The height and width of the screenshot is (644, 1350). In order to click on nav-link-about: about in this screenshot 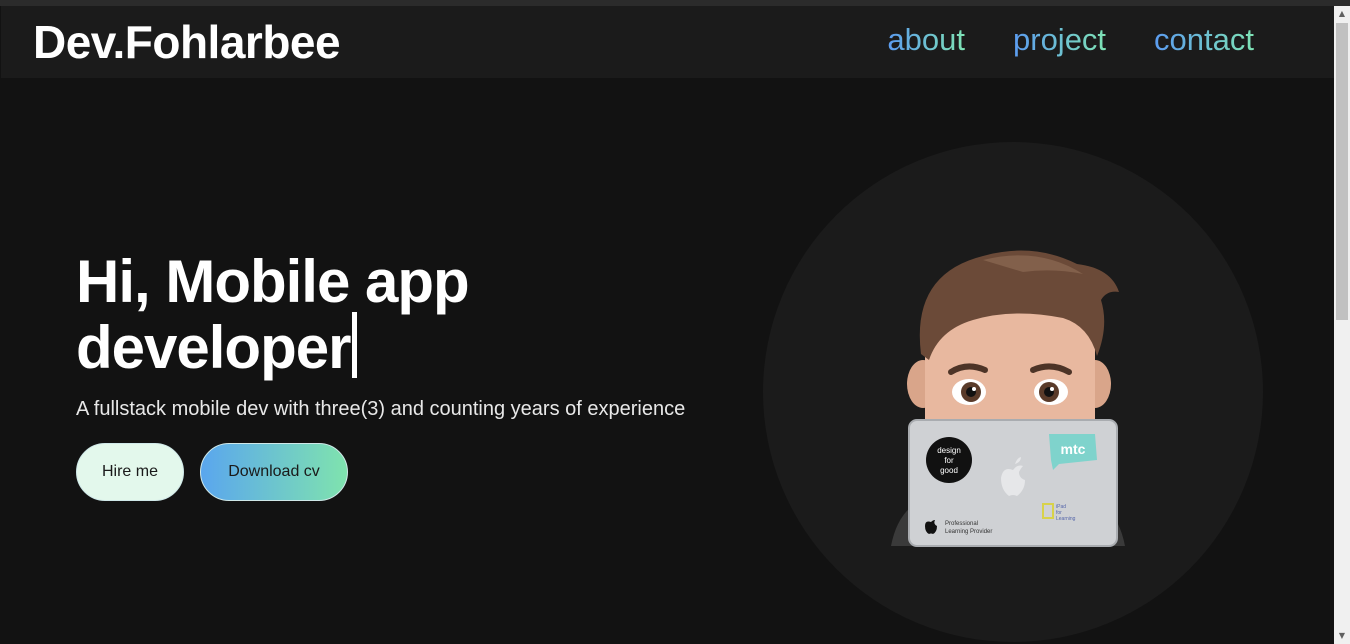, I will do `click(926, 40)`.